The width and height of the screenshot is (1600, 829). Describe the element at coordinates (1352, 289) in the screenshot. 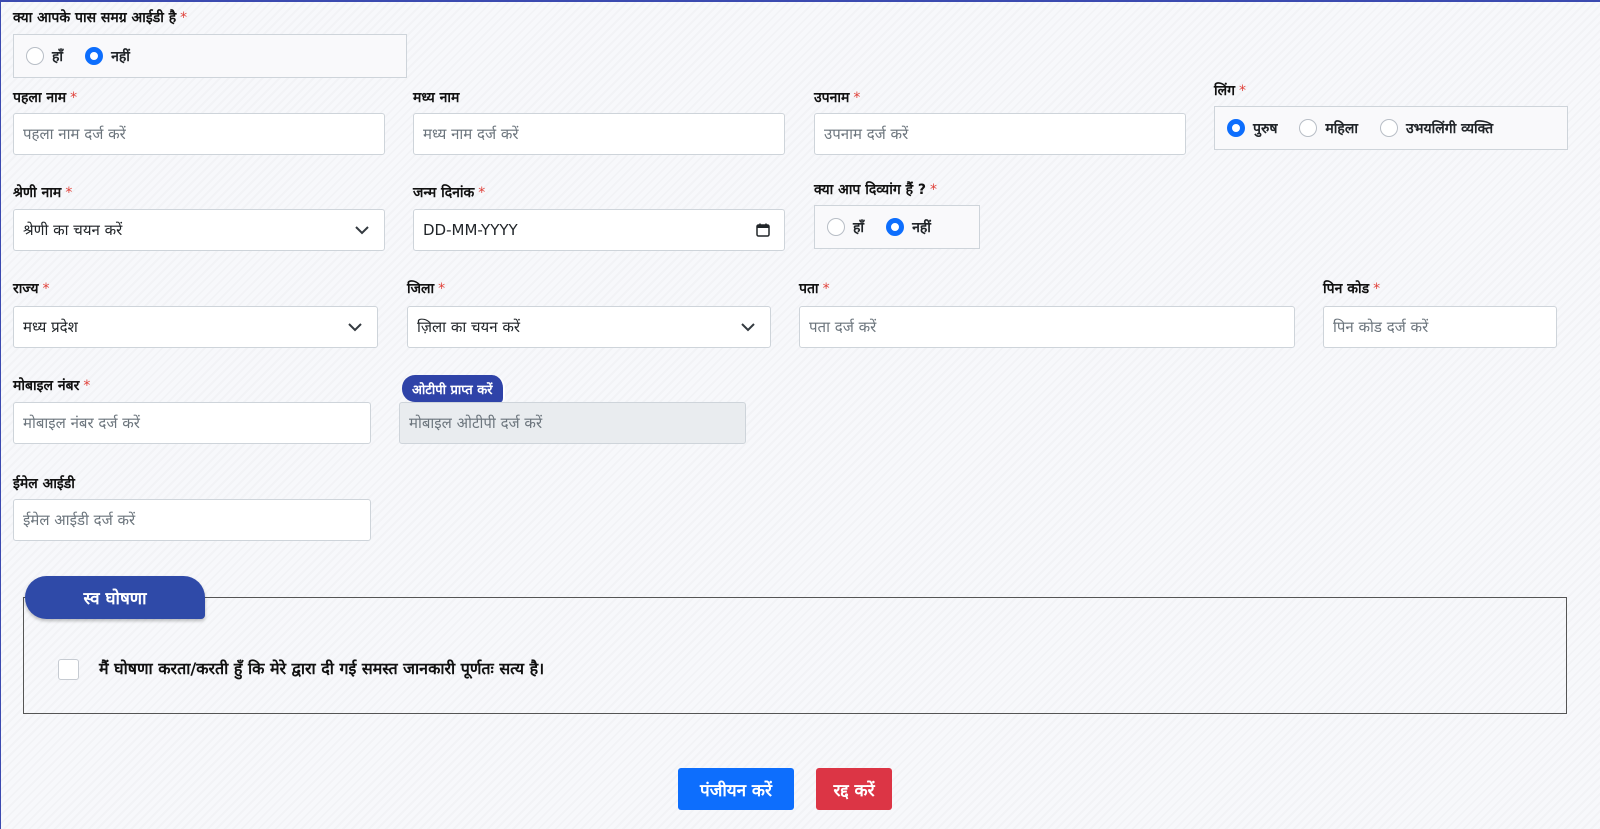

I see `pincode-label: पिन कोड *` at that location.